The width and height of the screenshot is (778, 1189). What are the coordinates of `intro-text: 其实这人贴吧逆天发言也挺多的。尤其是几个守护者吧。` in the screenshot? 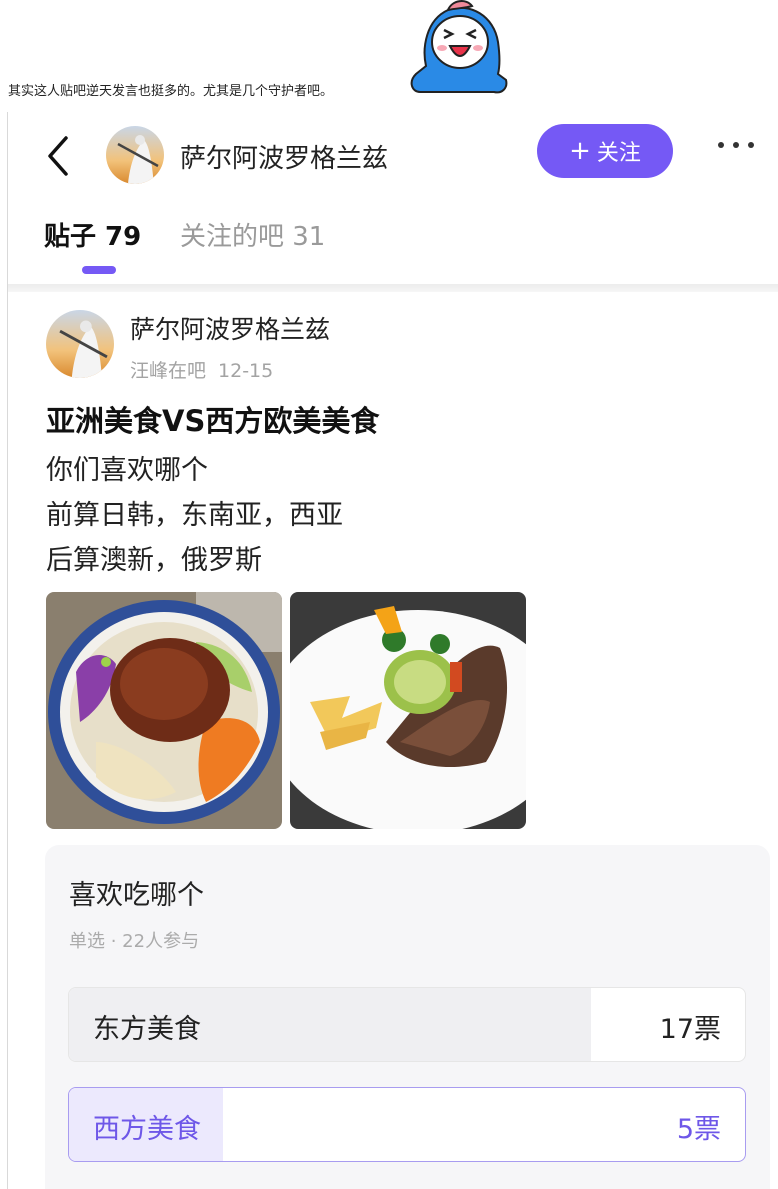 It's located at (171, 91).